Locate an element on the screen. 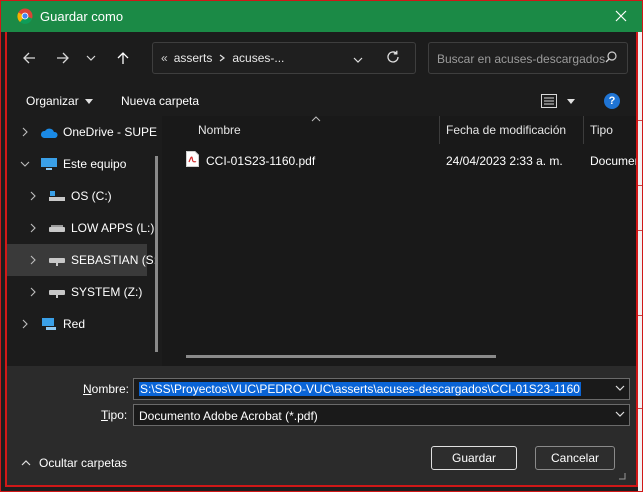  arrow-left-icon is located at coordinates (29, 58).